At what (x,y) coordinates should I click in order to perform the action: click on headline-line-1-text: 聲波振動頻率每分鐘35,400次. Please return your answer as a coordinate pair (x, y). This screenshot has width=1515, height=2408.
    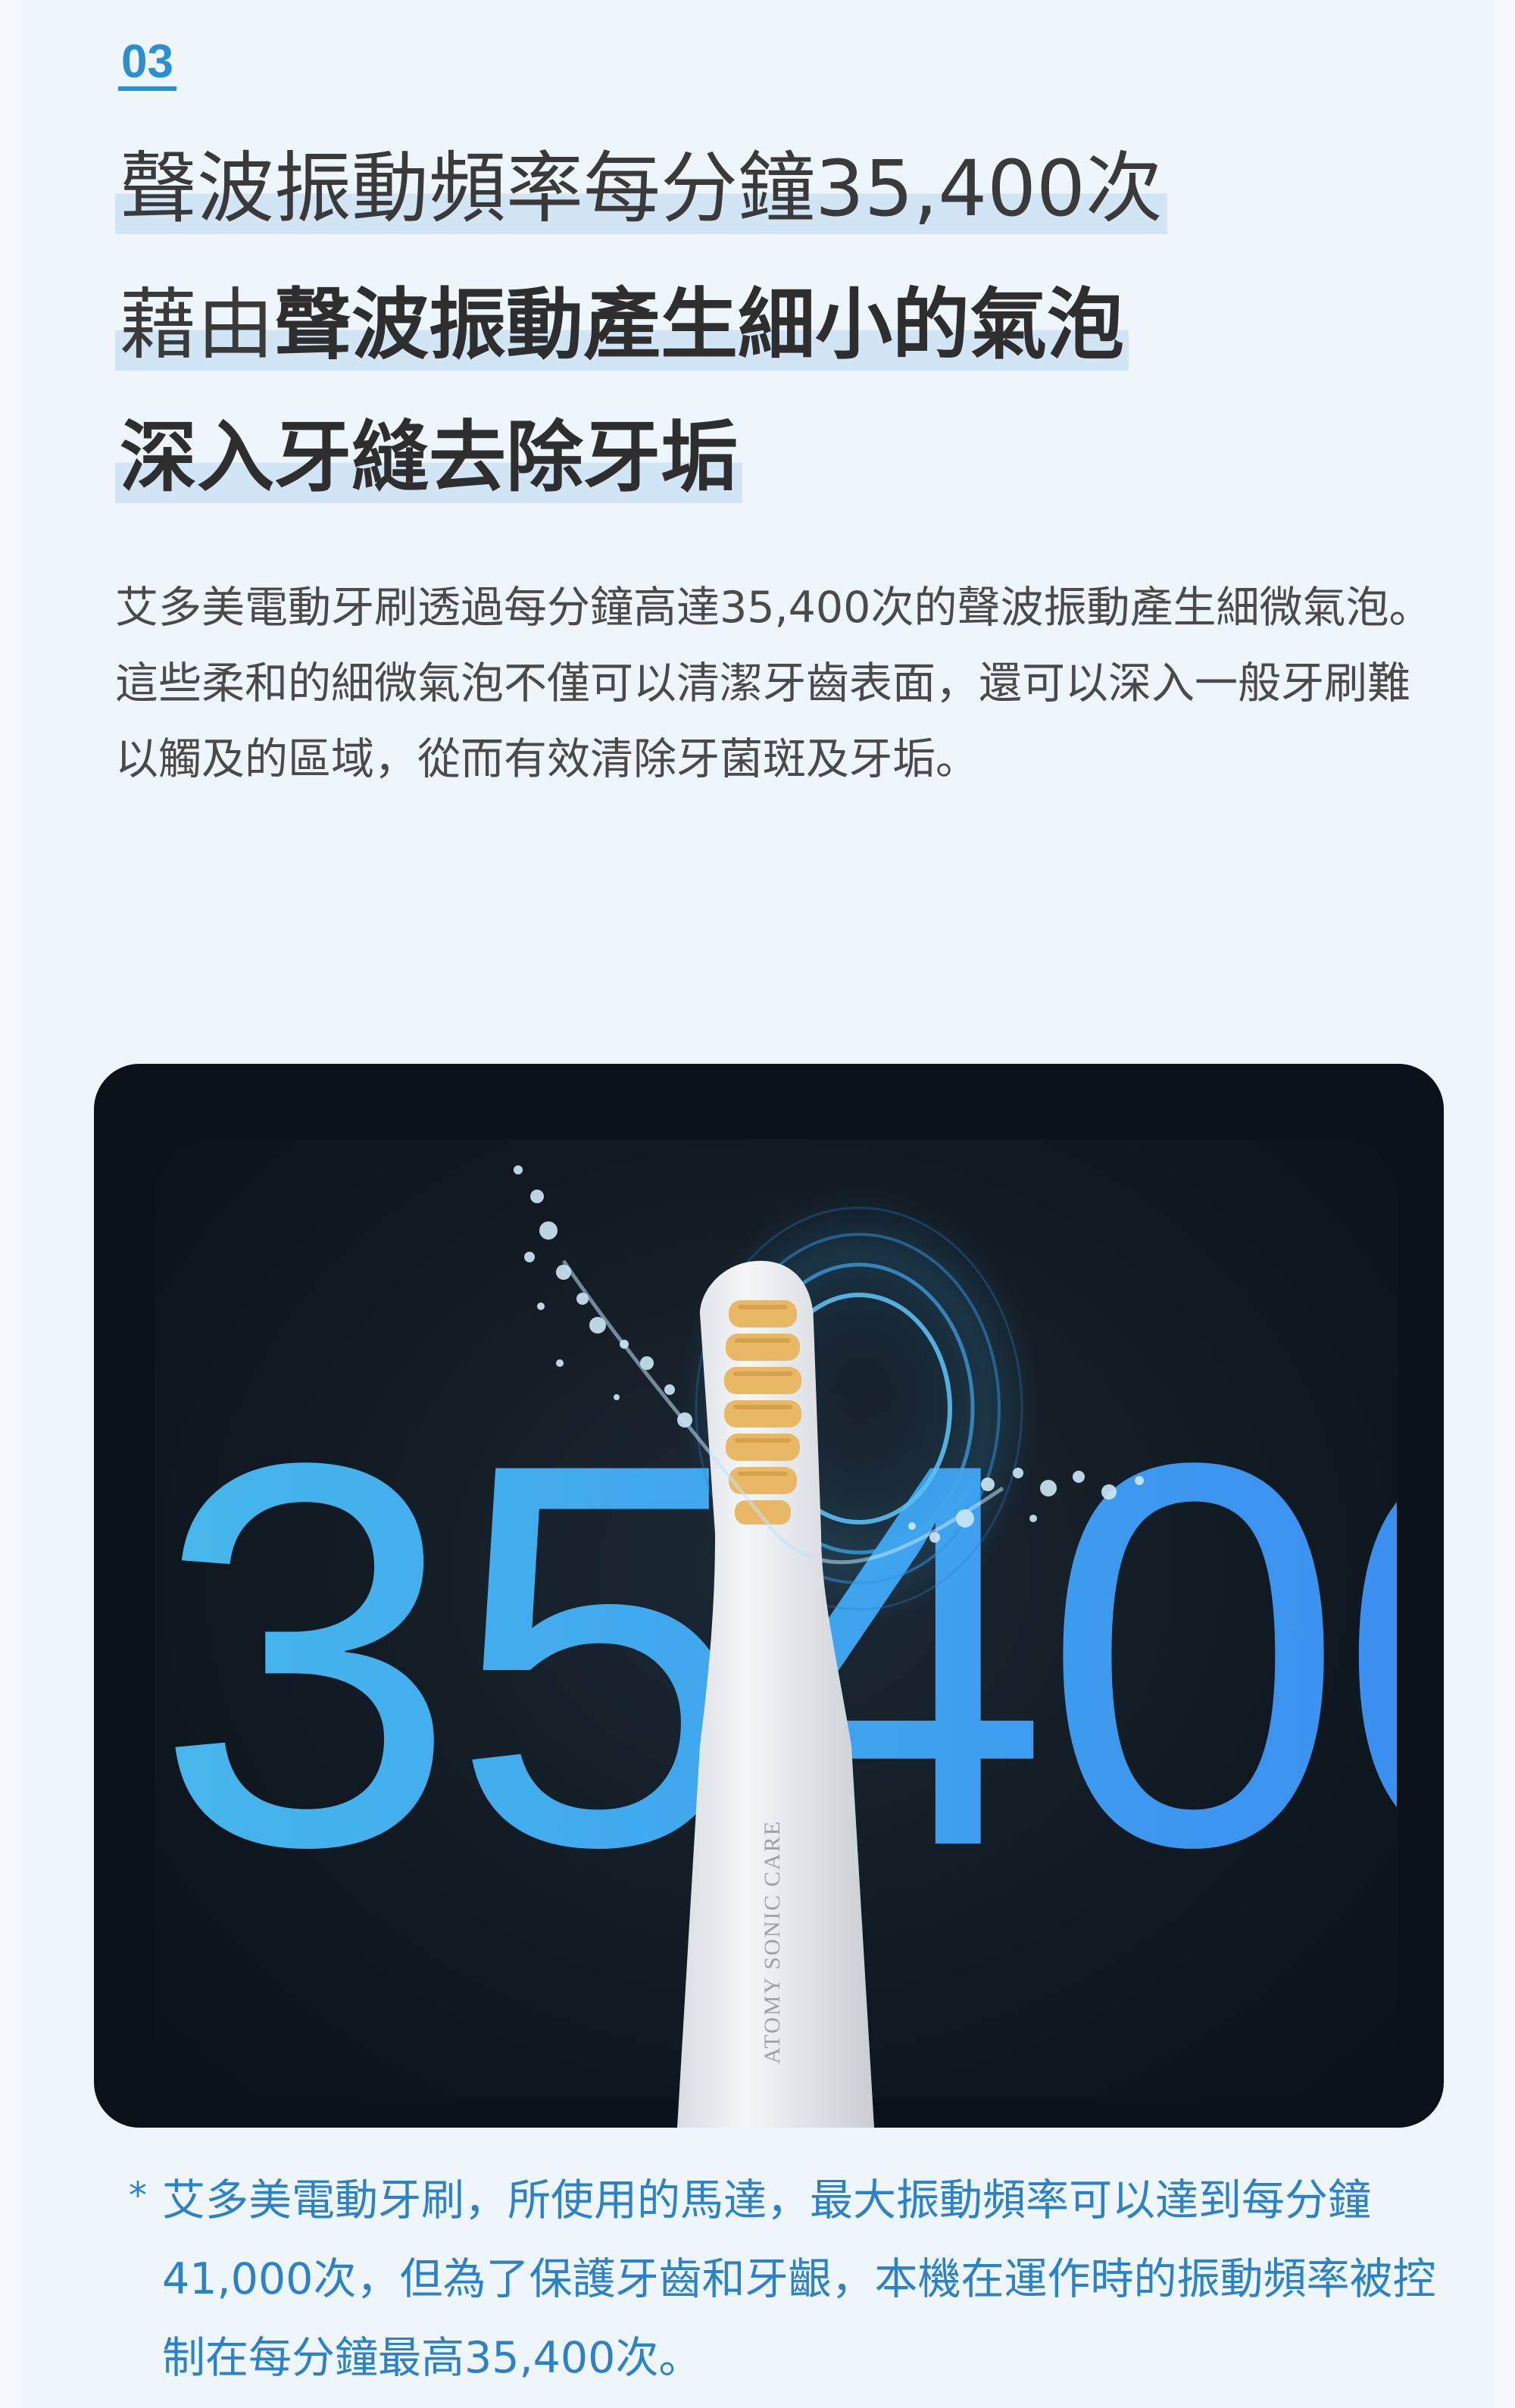
    Looking at the image, I should click on (641, 189).